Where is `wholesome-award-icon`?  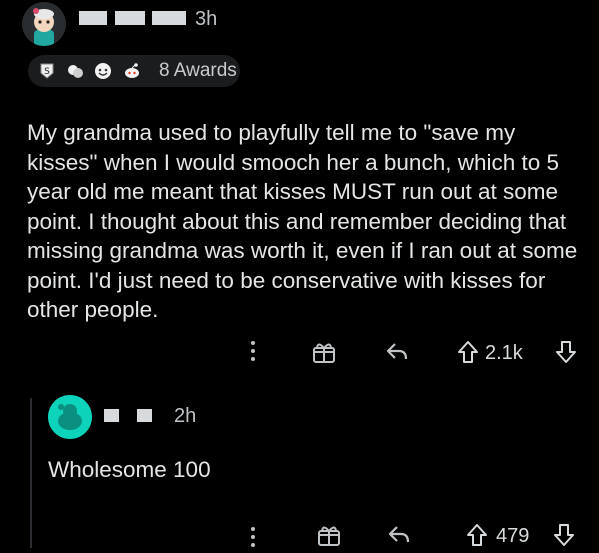
wholesome-award-icon is located at coordinates (103, 71).